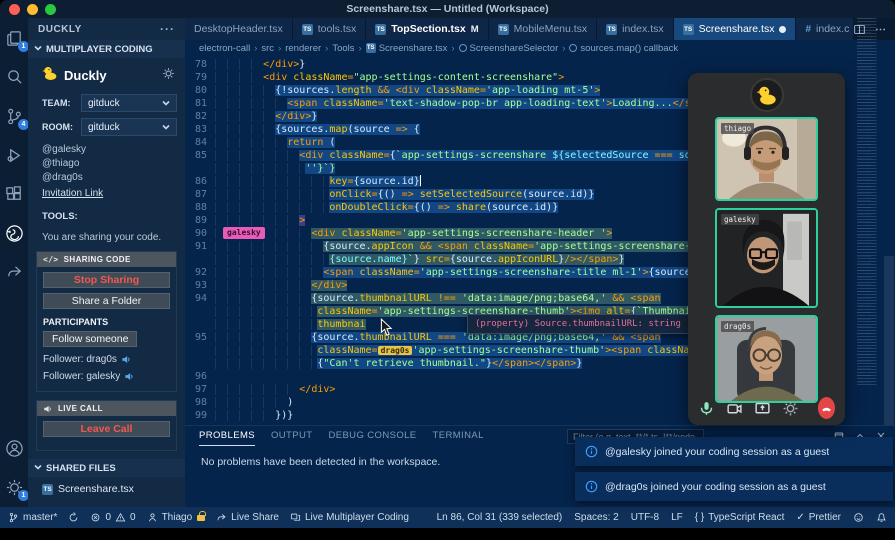  What do you see at coordinates (762, 408) in the screenshot?
I see `screen-share-icon` at bounding box center [762, 408].